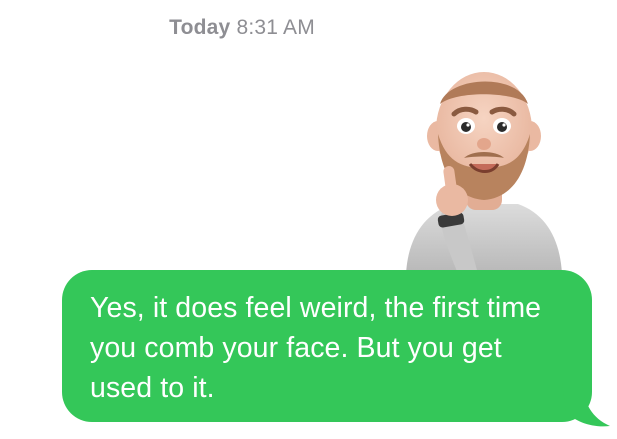 This screenshot has height=439, width=617. Describe the element at coordinates (483, 169) in the screenshot. I see `memoji-sticker-icon` at that location.